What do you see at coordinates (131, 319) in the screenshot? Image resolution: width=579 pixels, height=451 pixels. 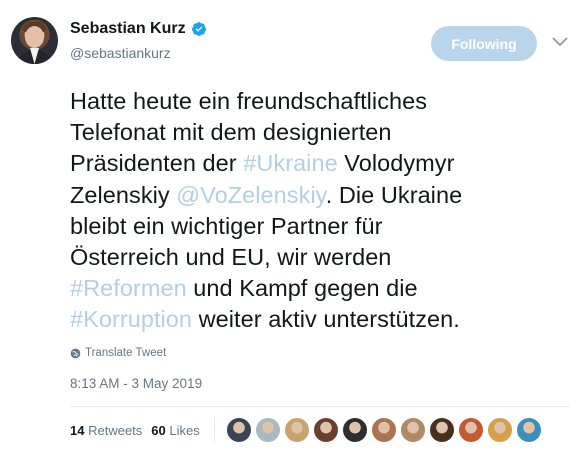 I see `hashtag-link: #Korruption` at bounding box center [131, 319].